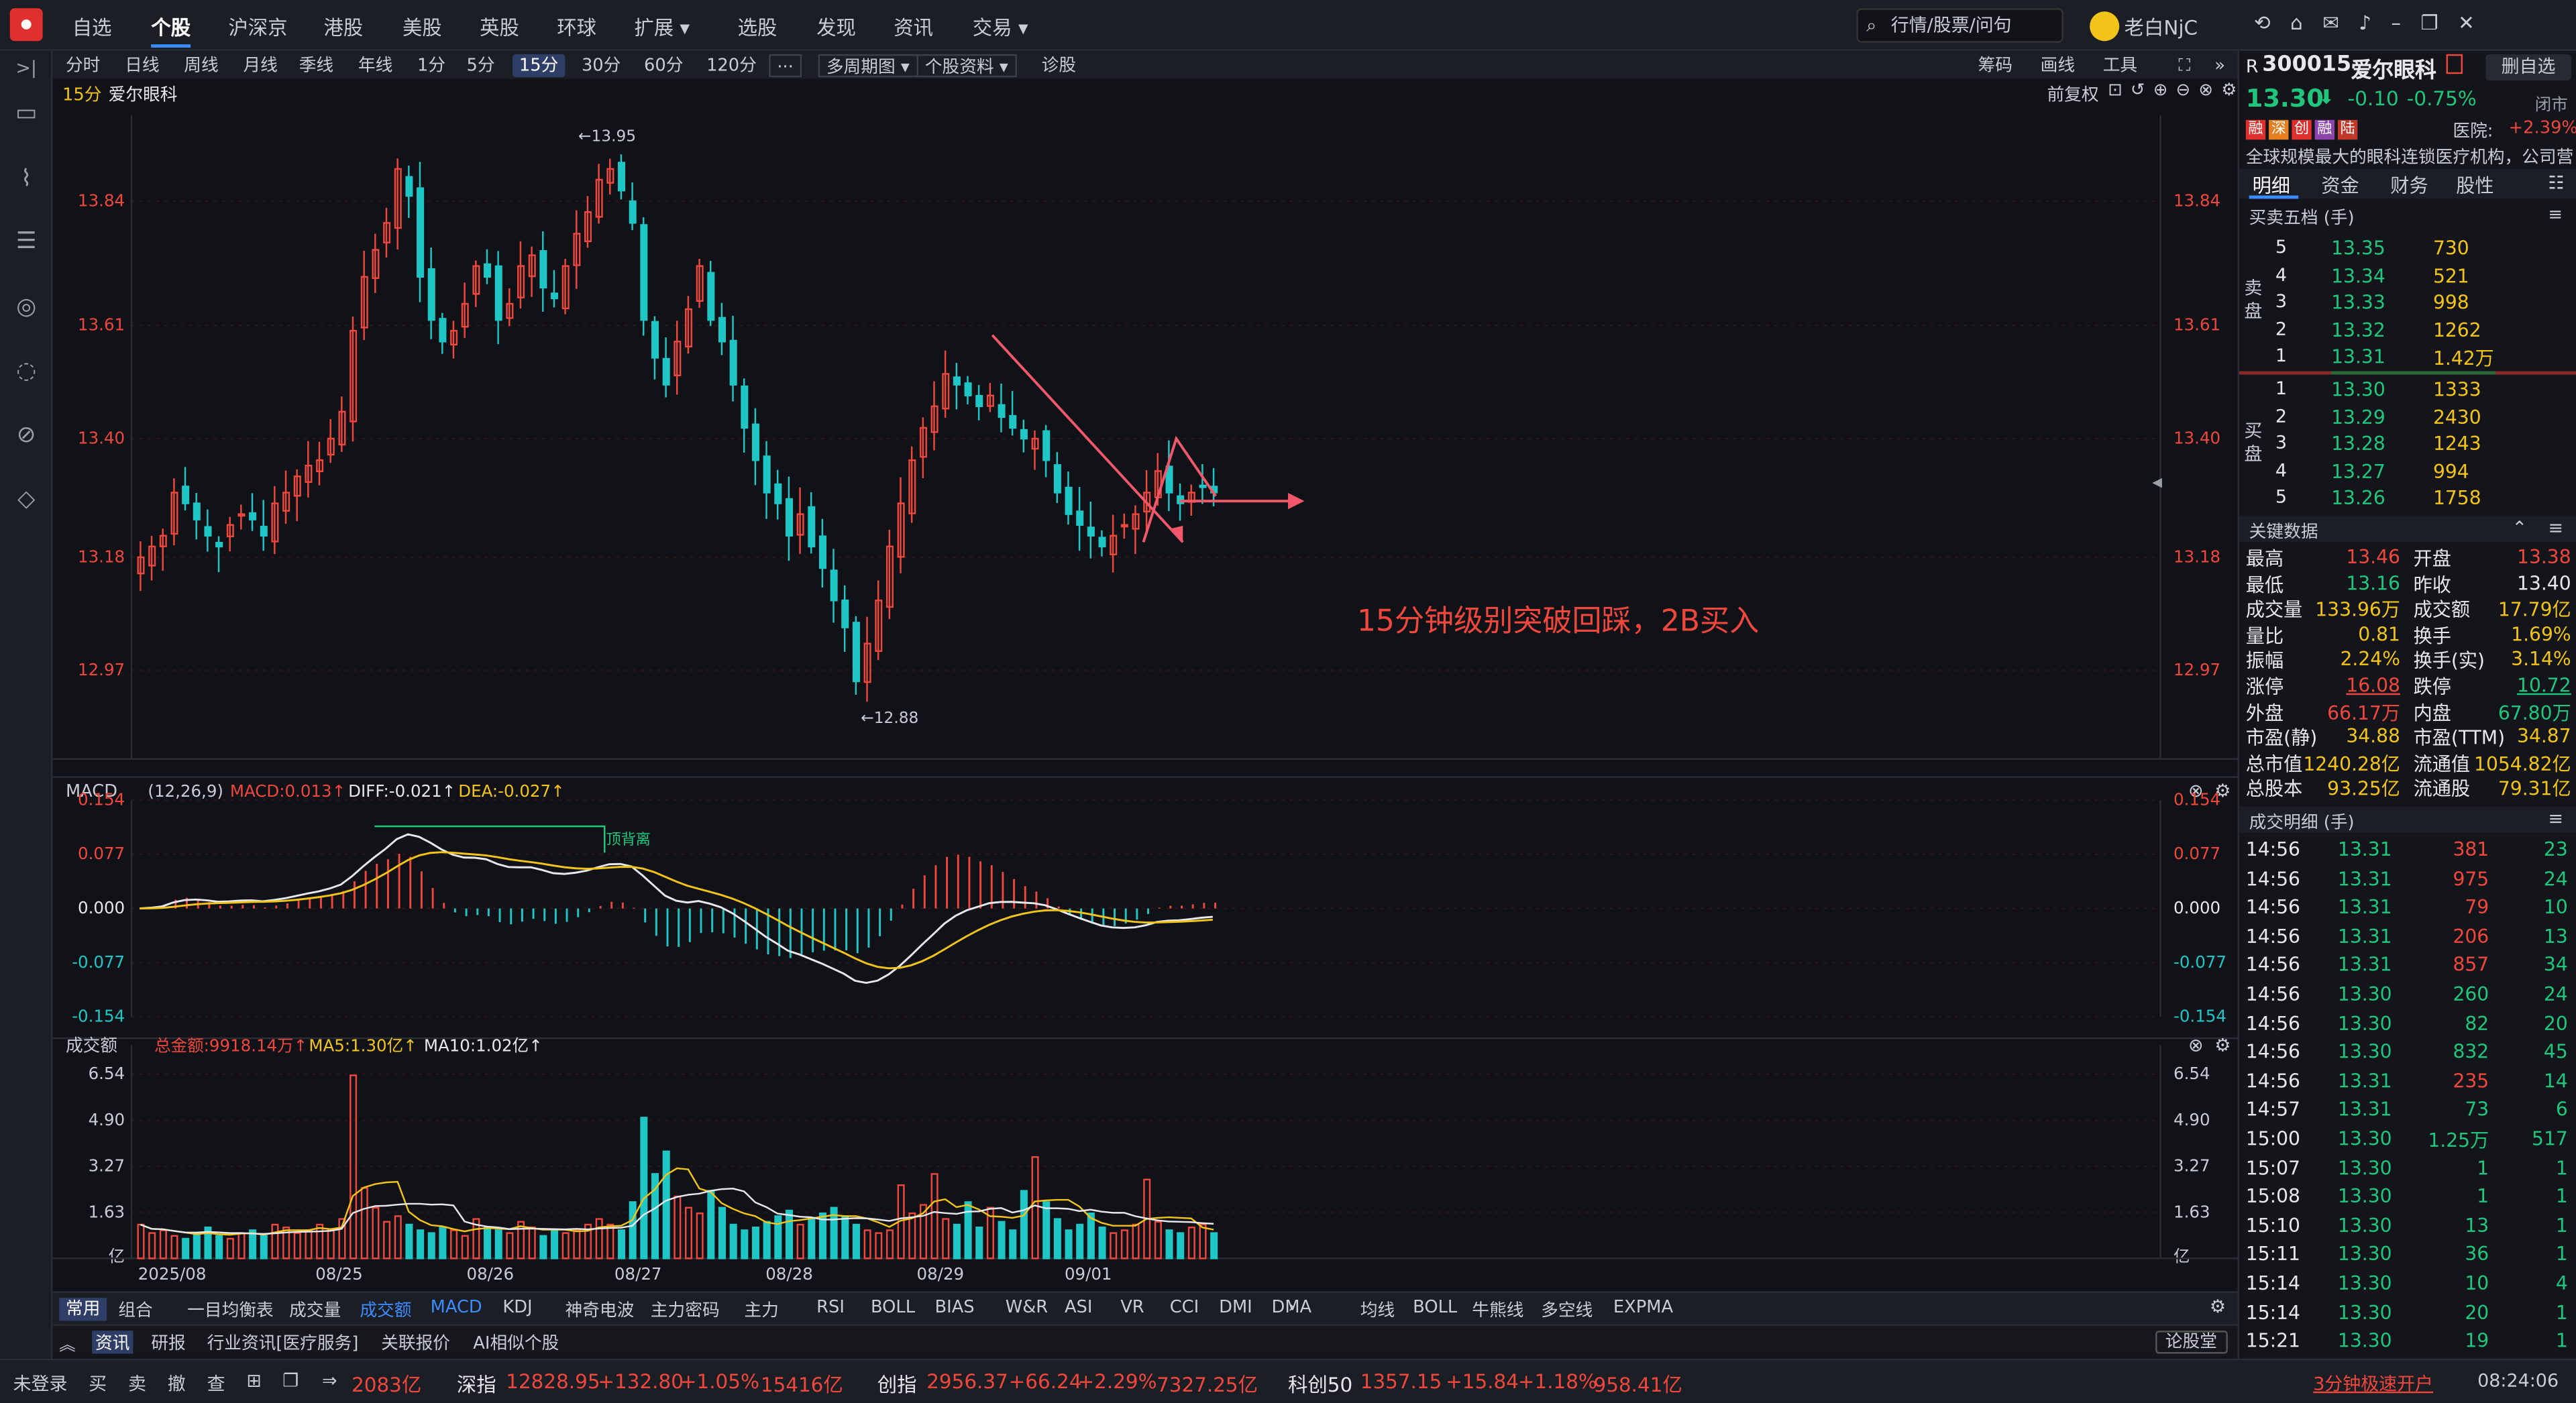  What do you see at coordinates (260, 66) in the screenshot?
I see `period-3: 月线` at bounding box center [260, 66].